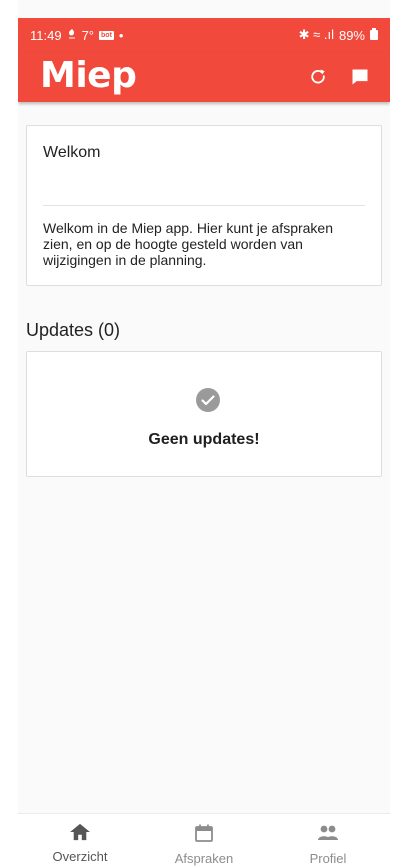 Image resolution: width=400 pixels, height=868 pixels. I want to click on status-left: 11:49 7° bot •, so click(76, 35).